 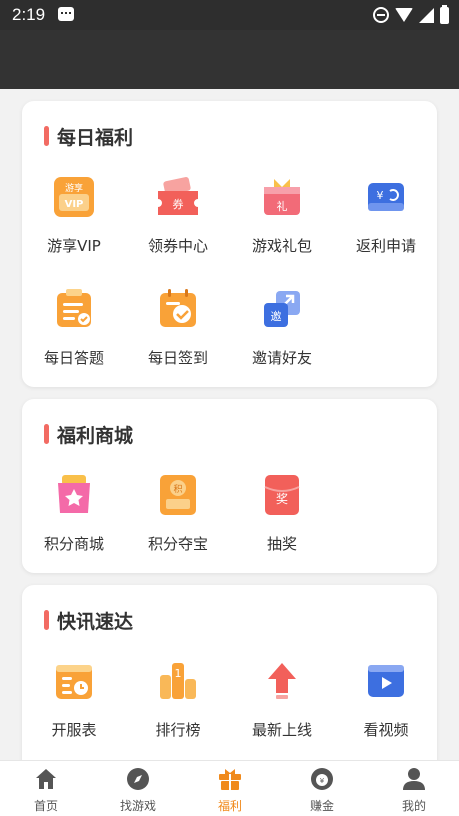 What do you see at coordinates (178, 681) in the screenshot?
I see `ranking-icon: 1` at bounding box center [178, 681].